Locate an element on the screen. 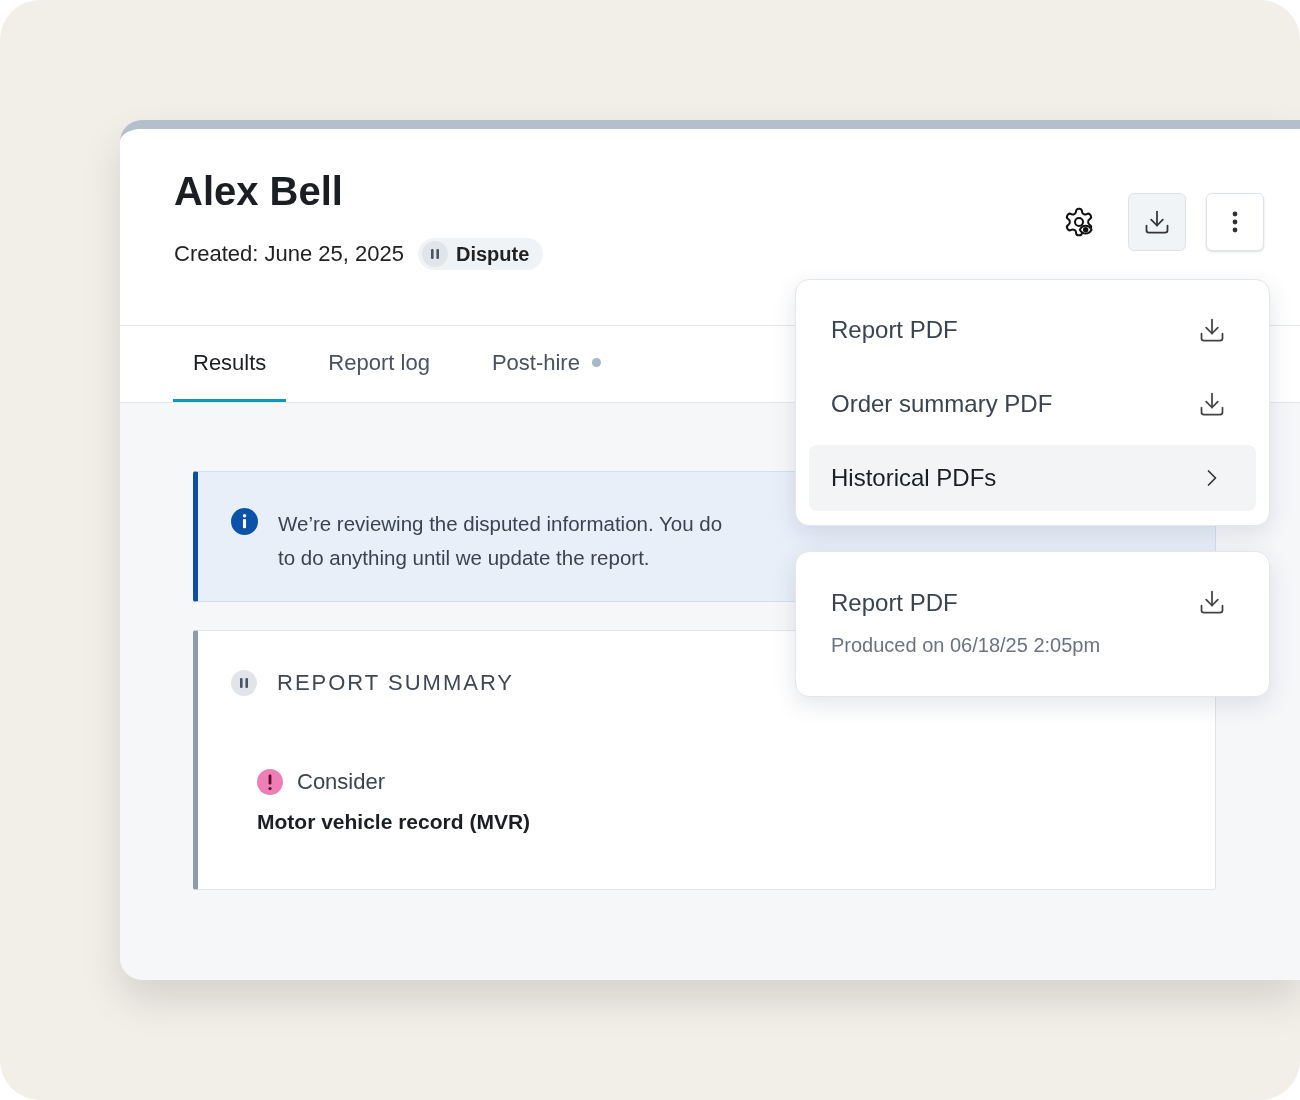 This screenshot has width=1300, height=1100. tab: Post-hire is located at coordinates (546, 364).